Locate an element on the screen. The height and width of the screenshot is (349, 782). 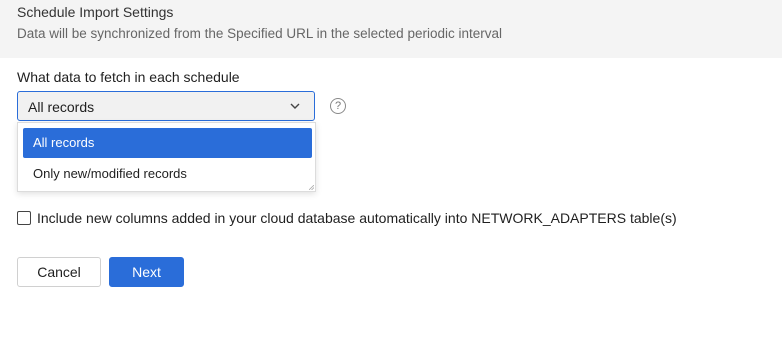
header-title: Schedule Import Settings is located at coordinates (95, 12).